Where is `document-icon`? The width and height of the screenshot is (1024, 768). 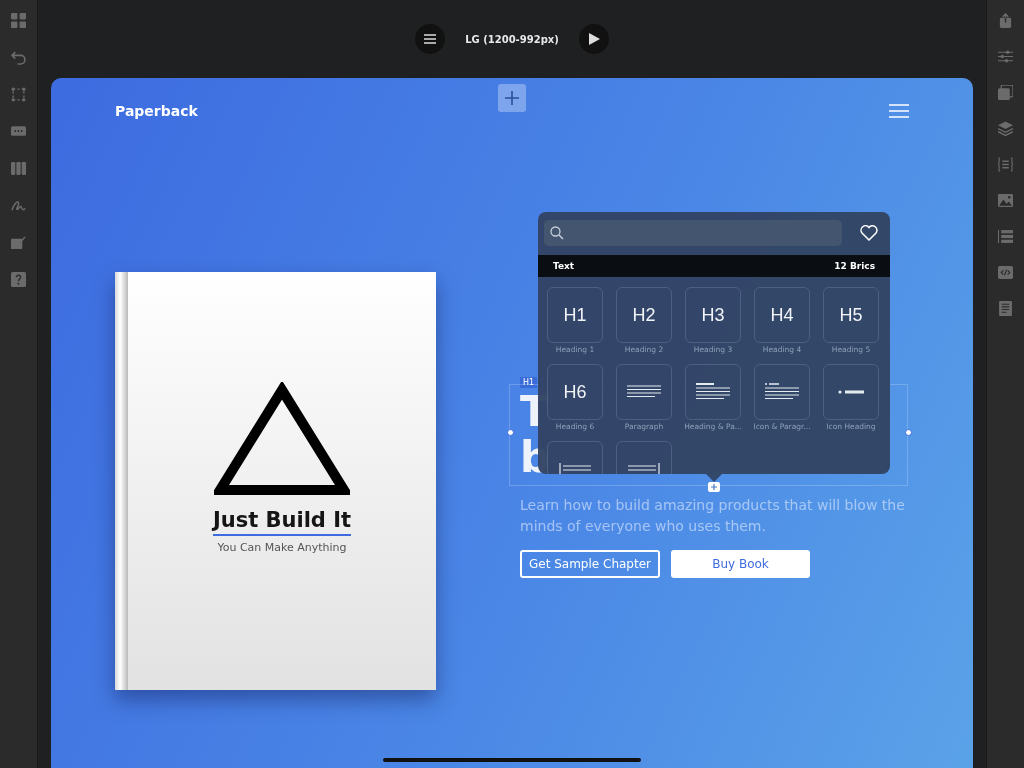 document-icon is located at coordinates (1005, 308).